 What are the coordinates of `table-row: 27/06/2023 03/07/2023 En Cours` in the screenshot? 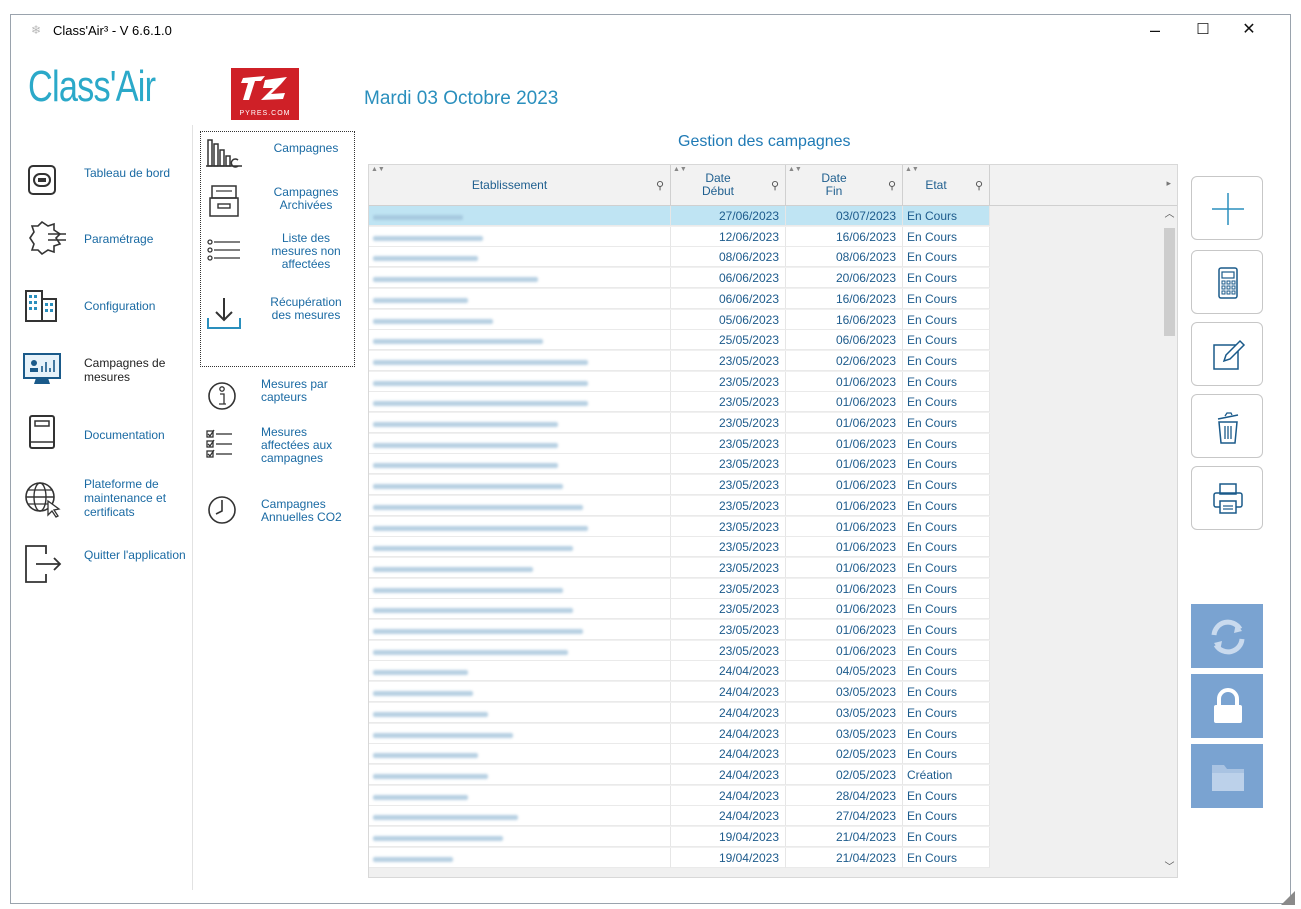 It's located at (679, 216).